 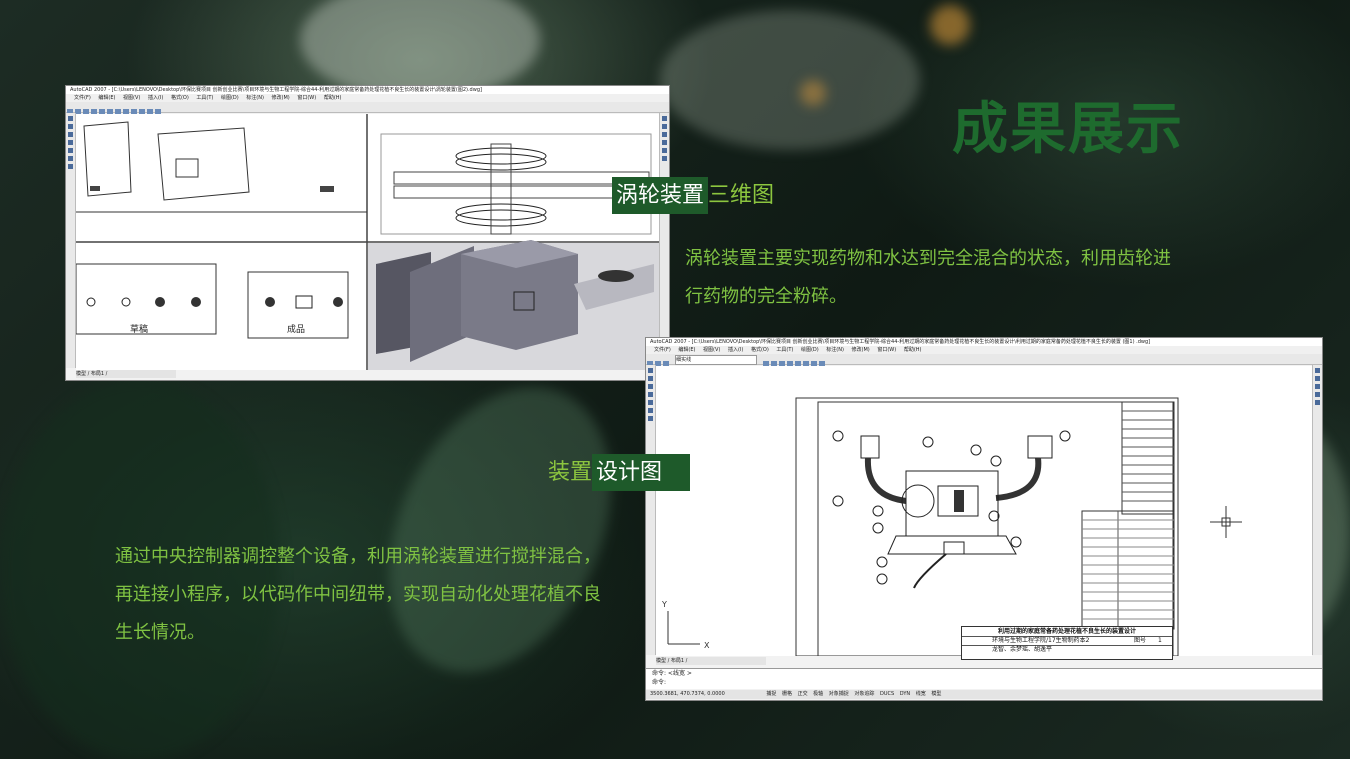 I want to click on label-rest: 装置, so click(x=570, y=472).